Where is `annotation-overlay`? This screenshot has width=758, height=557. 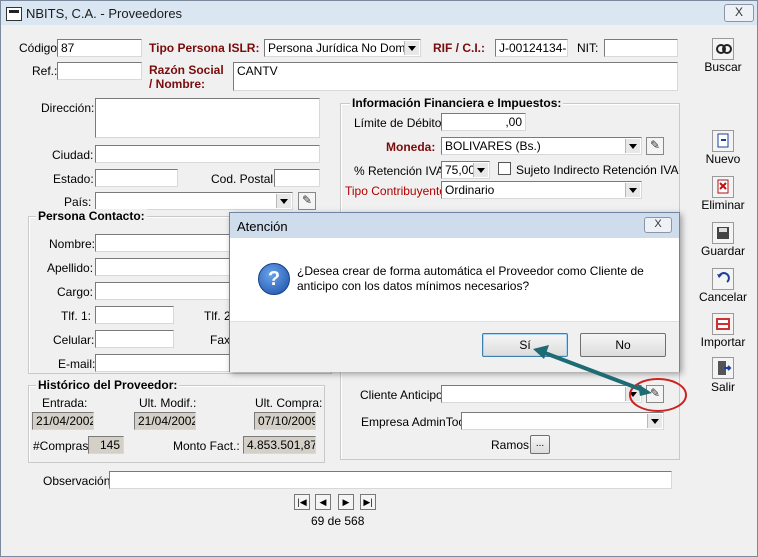 annotation-overlay is located at coordinates (610, 378).